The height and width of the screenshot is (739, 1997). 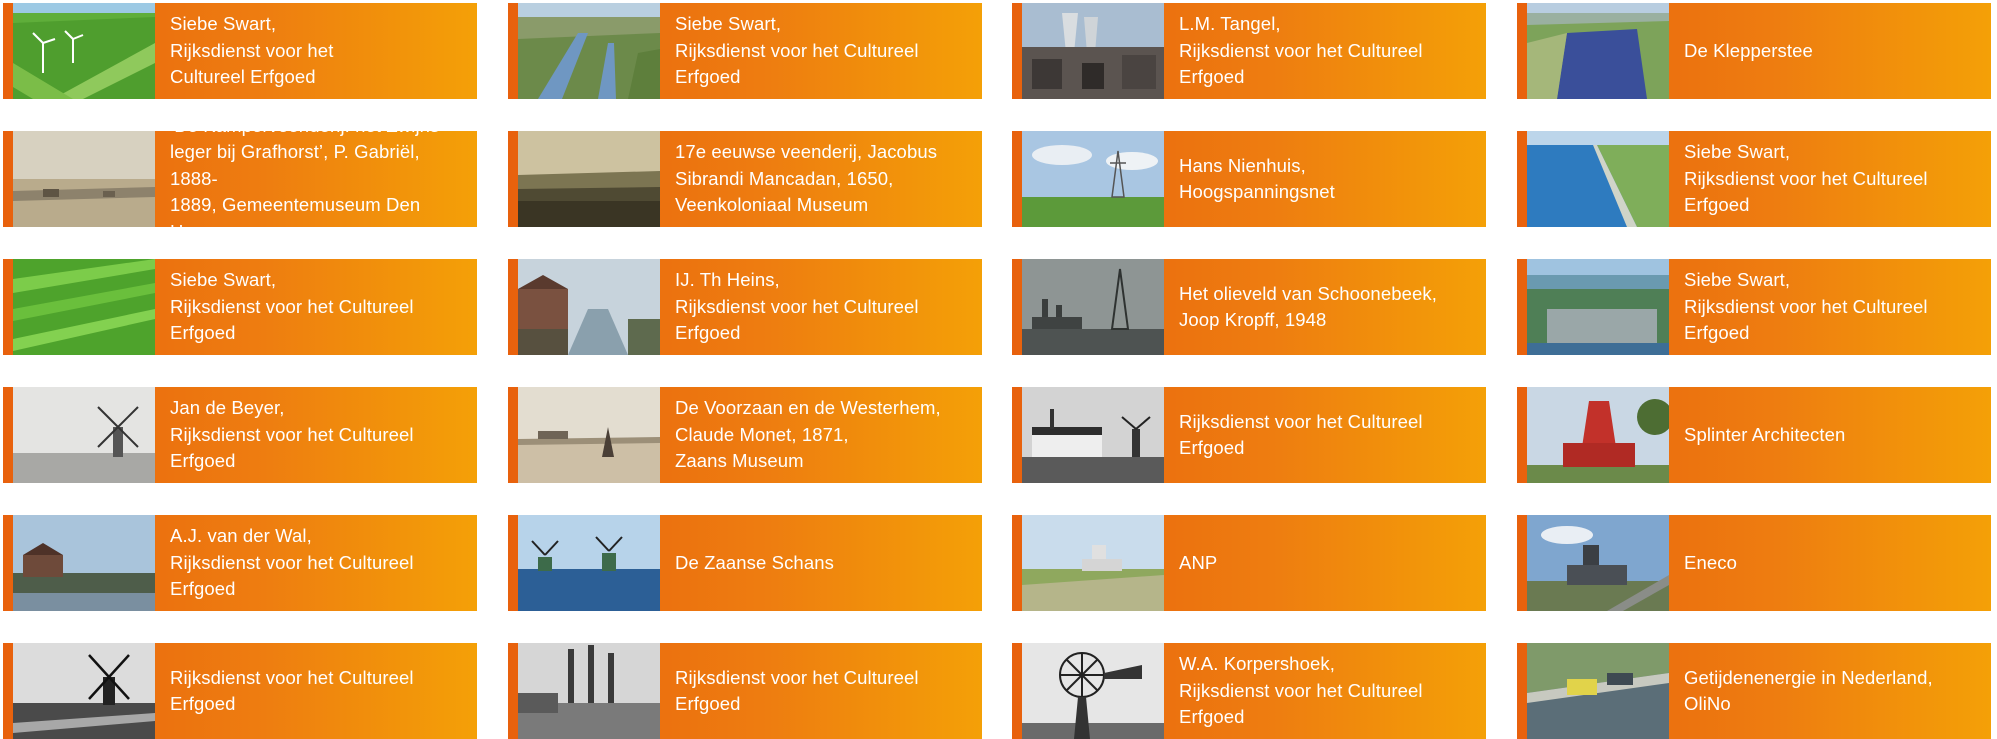 I want to click on bw-factory-thumbnail, so click(x=1093, y=435).